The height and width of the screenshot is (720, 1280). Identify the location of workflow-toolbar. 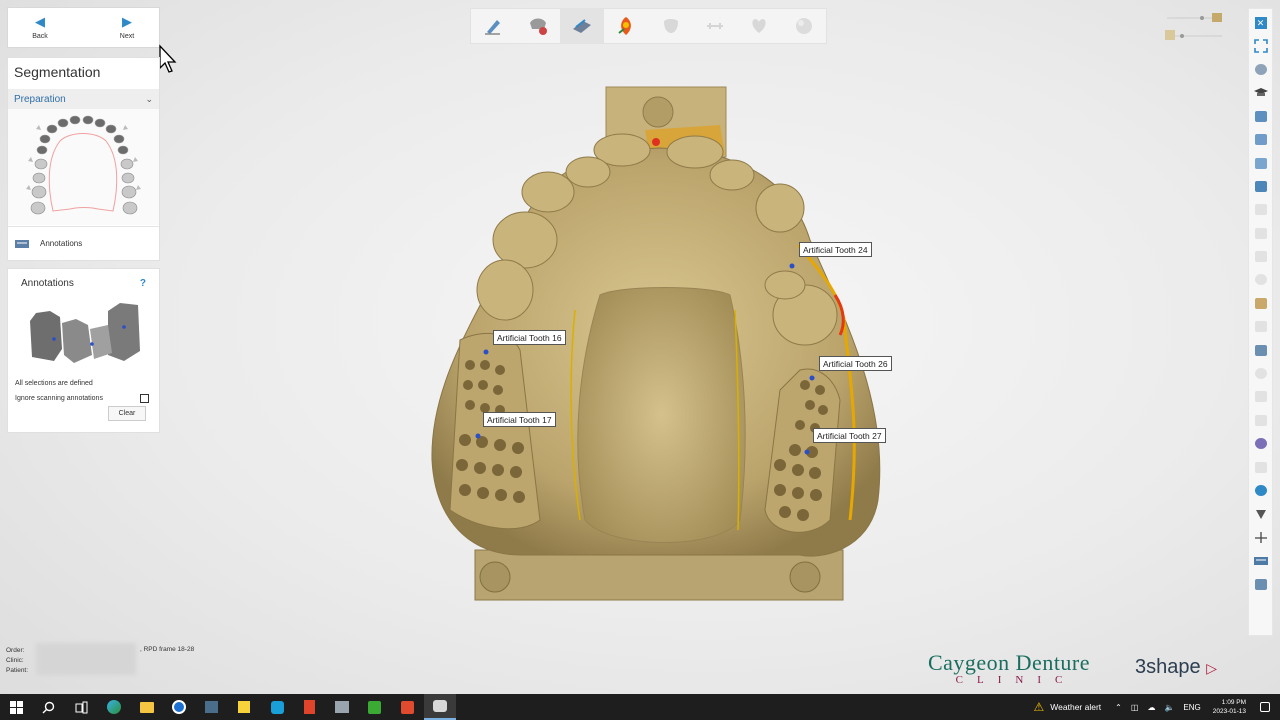
(648, 26).